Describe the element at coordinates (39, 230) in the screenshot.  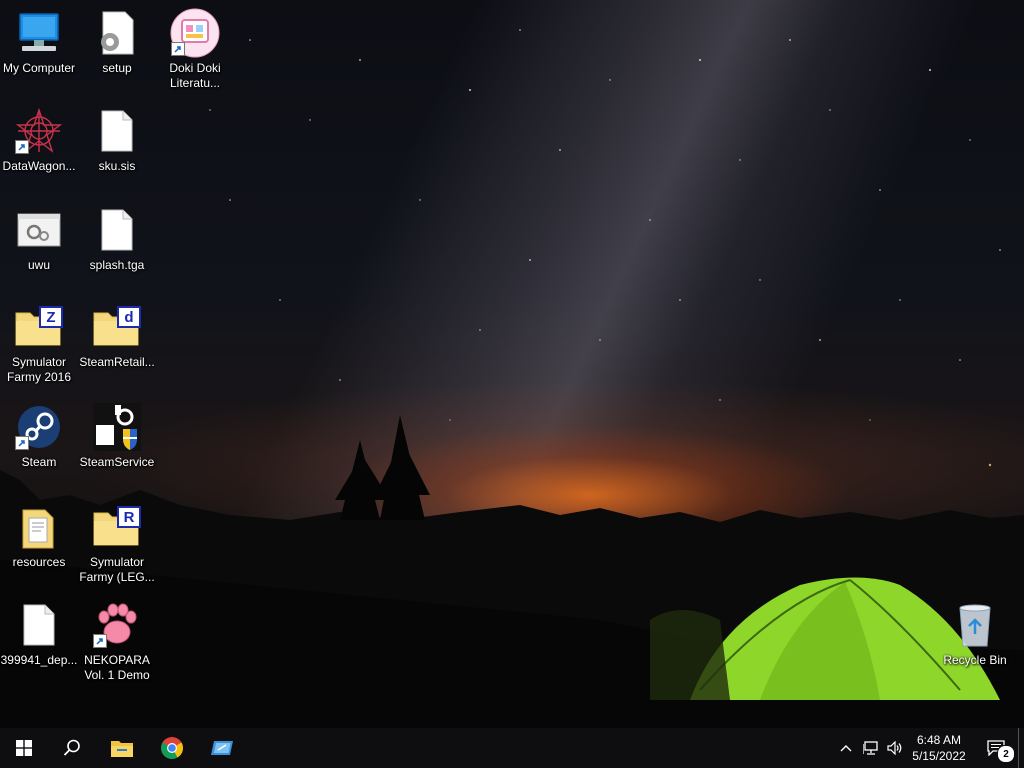
I see `config-window-icon` at that location.